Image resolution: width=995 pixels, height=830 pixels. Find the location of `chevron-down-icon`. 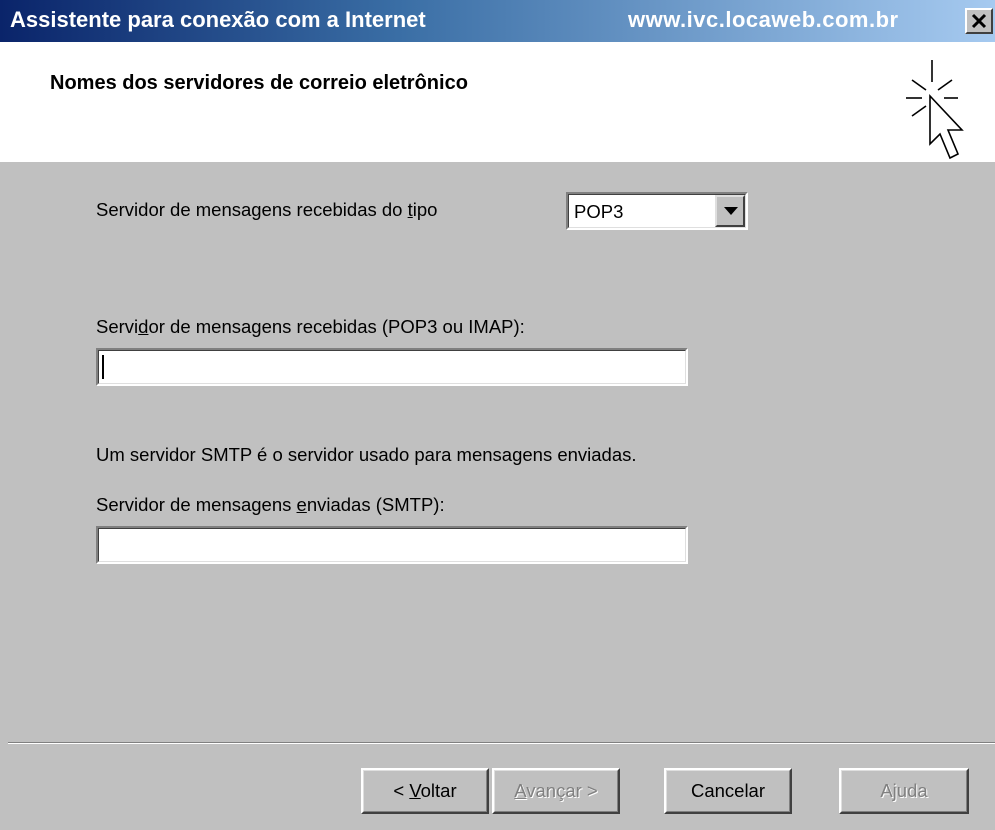

chevron-down-icon is located at coordinates (731, 211).